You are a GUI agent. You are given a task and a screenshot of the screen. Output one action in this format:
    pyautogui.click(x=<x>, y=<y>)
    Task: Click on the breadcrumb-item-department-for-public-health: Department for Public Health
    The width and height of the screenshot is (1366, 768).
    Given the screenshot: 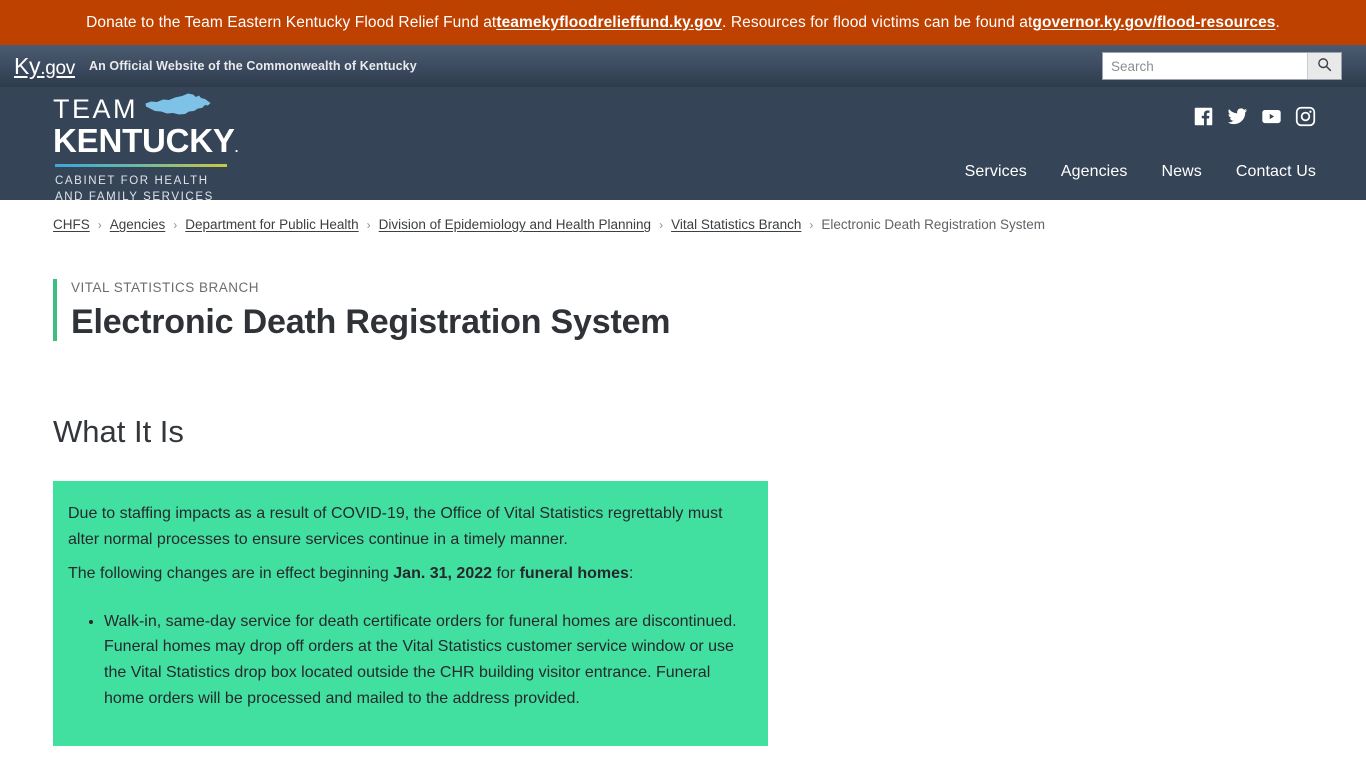 What is the action you would take?
    pyautogui.click(x=271, y=224)
    